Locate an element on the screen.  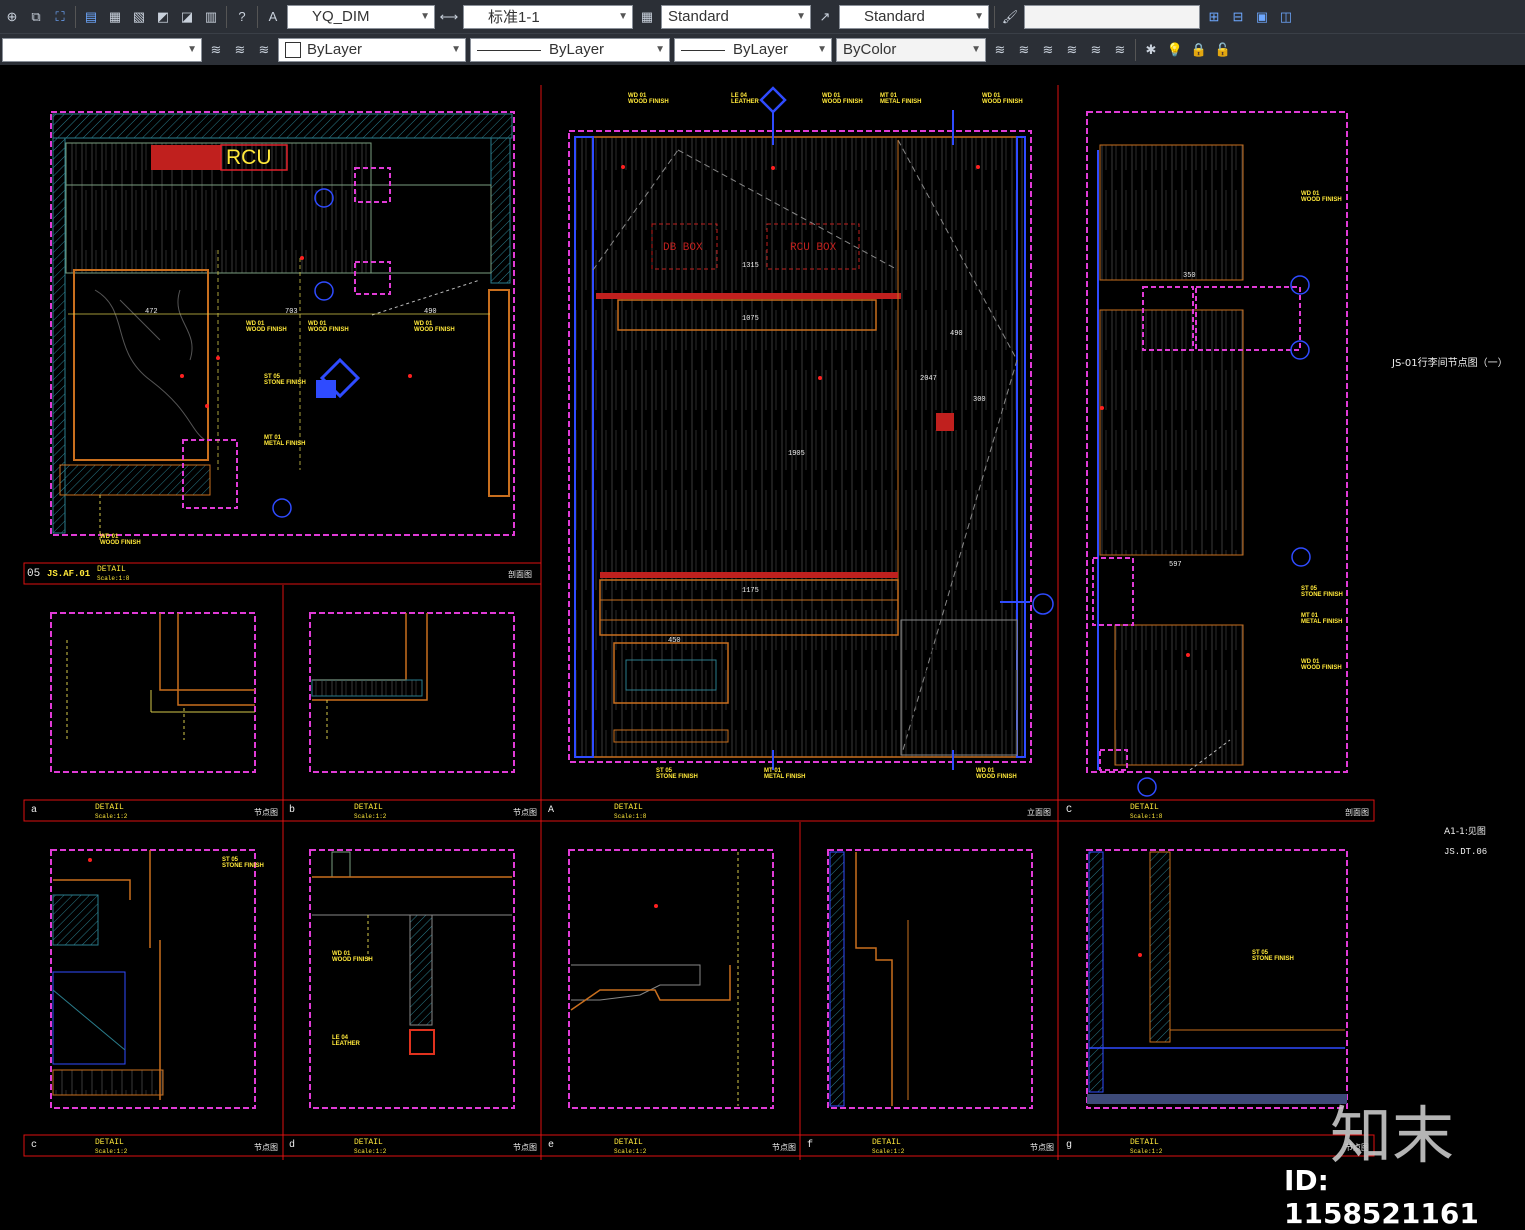
calculator-icon: ▥ is located at coordinates (211, 17).